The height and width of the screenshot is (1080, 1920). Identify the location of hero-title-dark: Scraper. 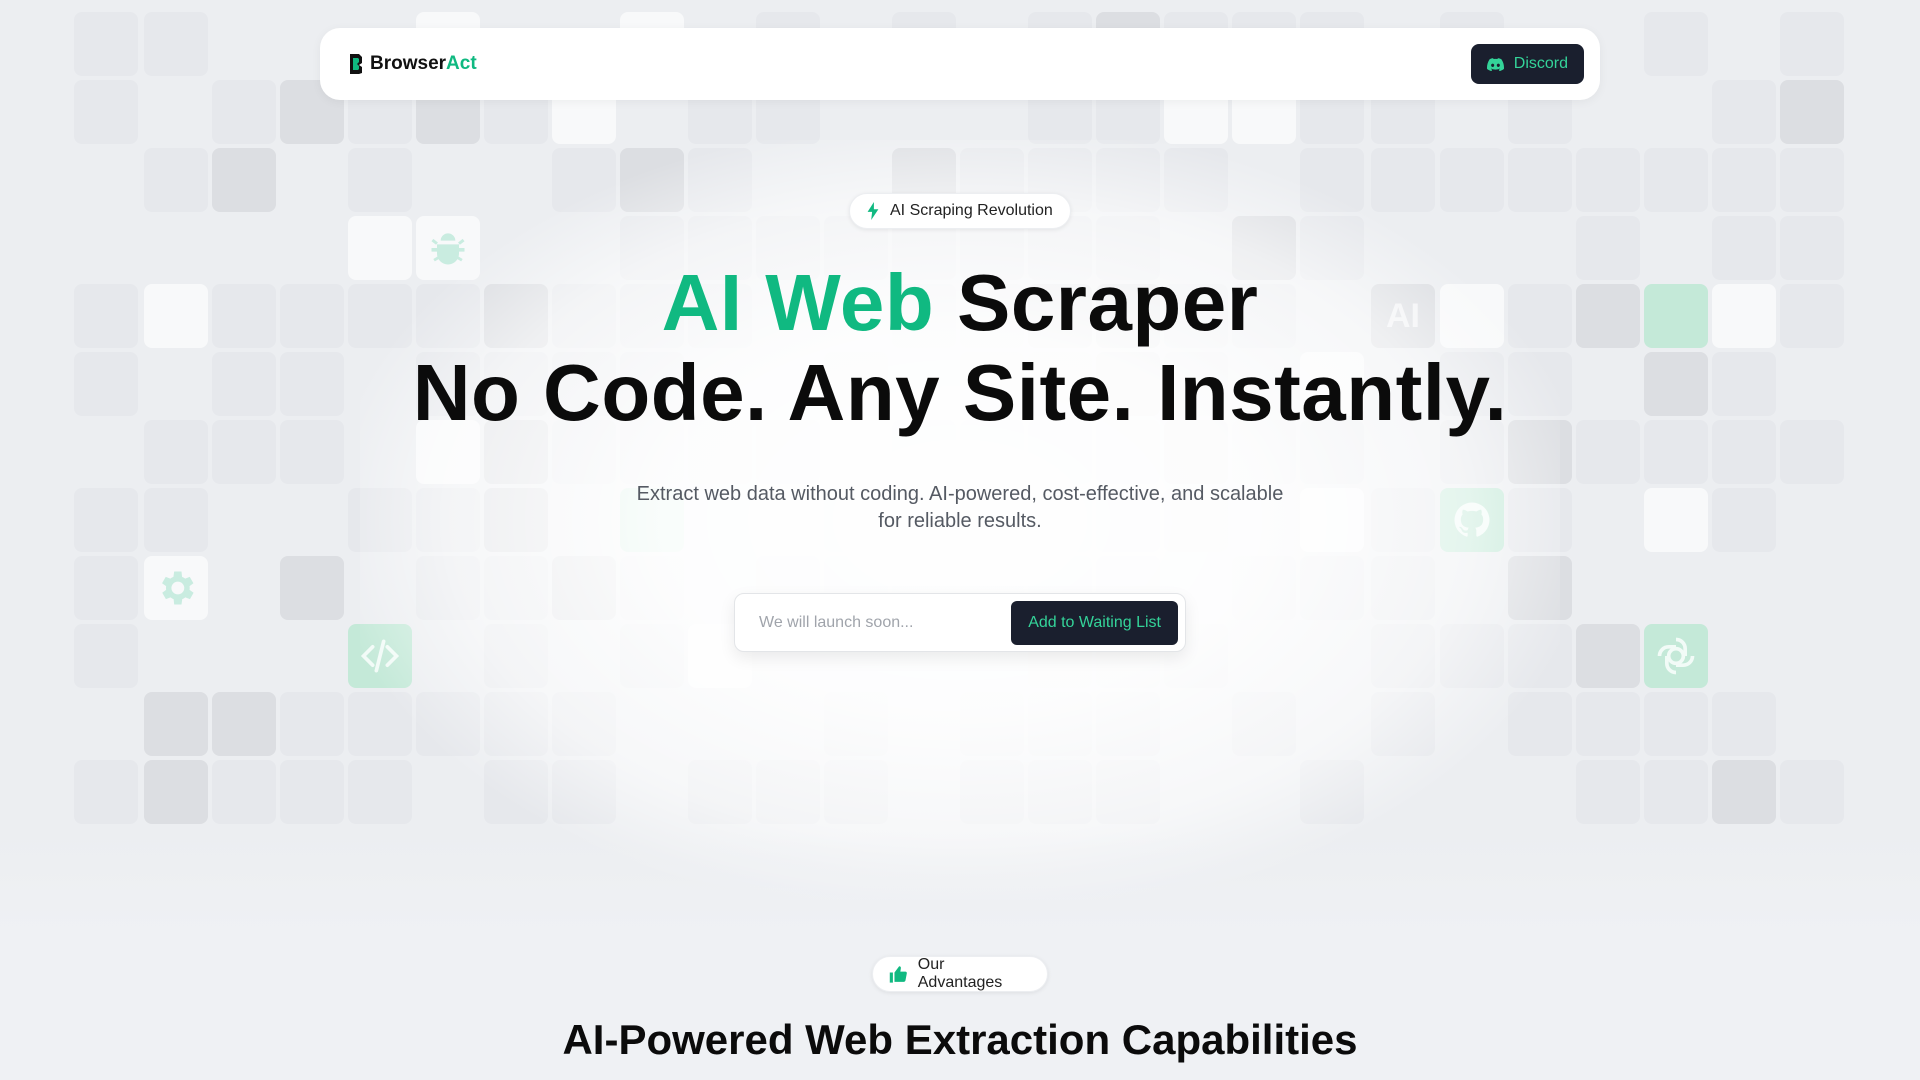
(1107, 302).